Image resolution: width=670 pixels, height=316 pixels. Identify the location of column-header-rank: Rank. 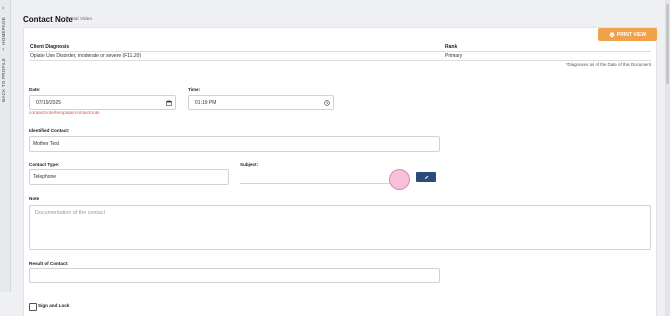
(547, 47).